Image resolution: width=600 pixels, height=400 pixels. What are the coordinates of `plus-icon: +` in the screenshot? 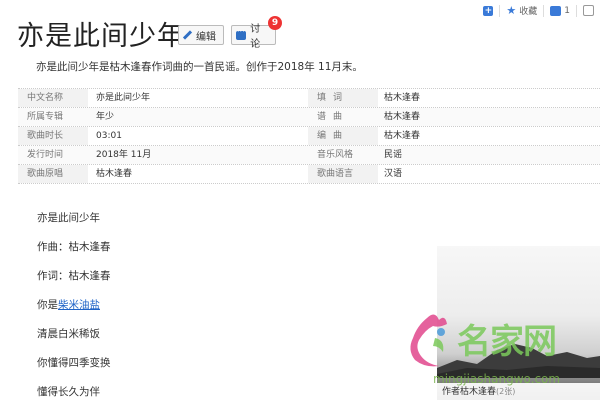 It's located at (488, 10).